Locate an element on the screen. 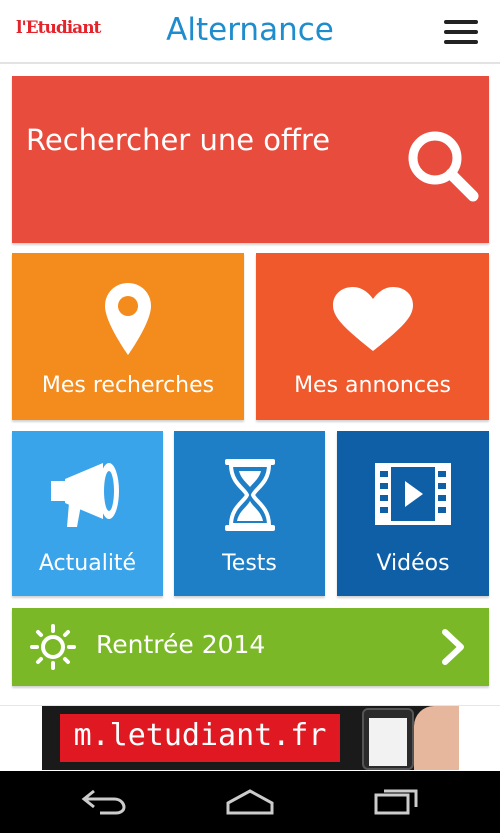 The image size is (500, 833). news-tile: Actualité is located at coordinates (87, 513).